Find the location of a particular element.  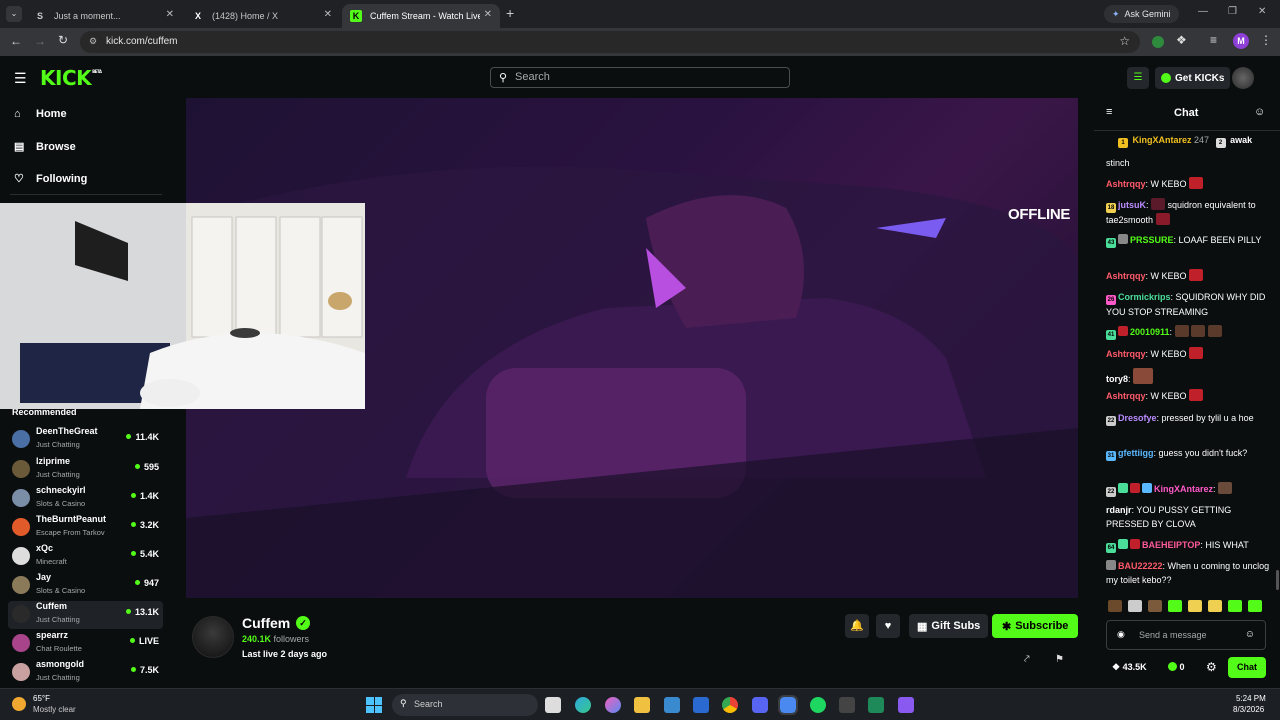

chat-username: BAU22222 is located at coordinates (1140, 566).